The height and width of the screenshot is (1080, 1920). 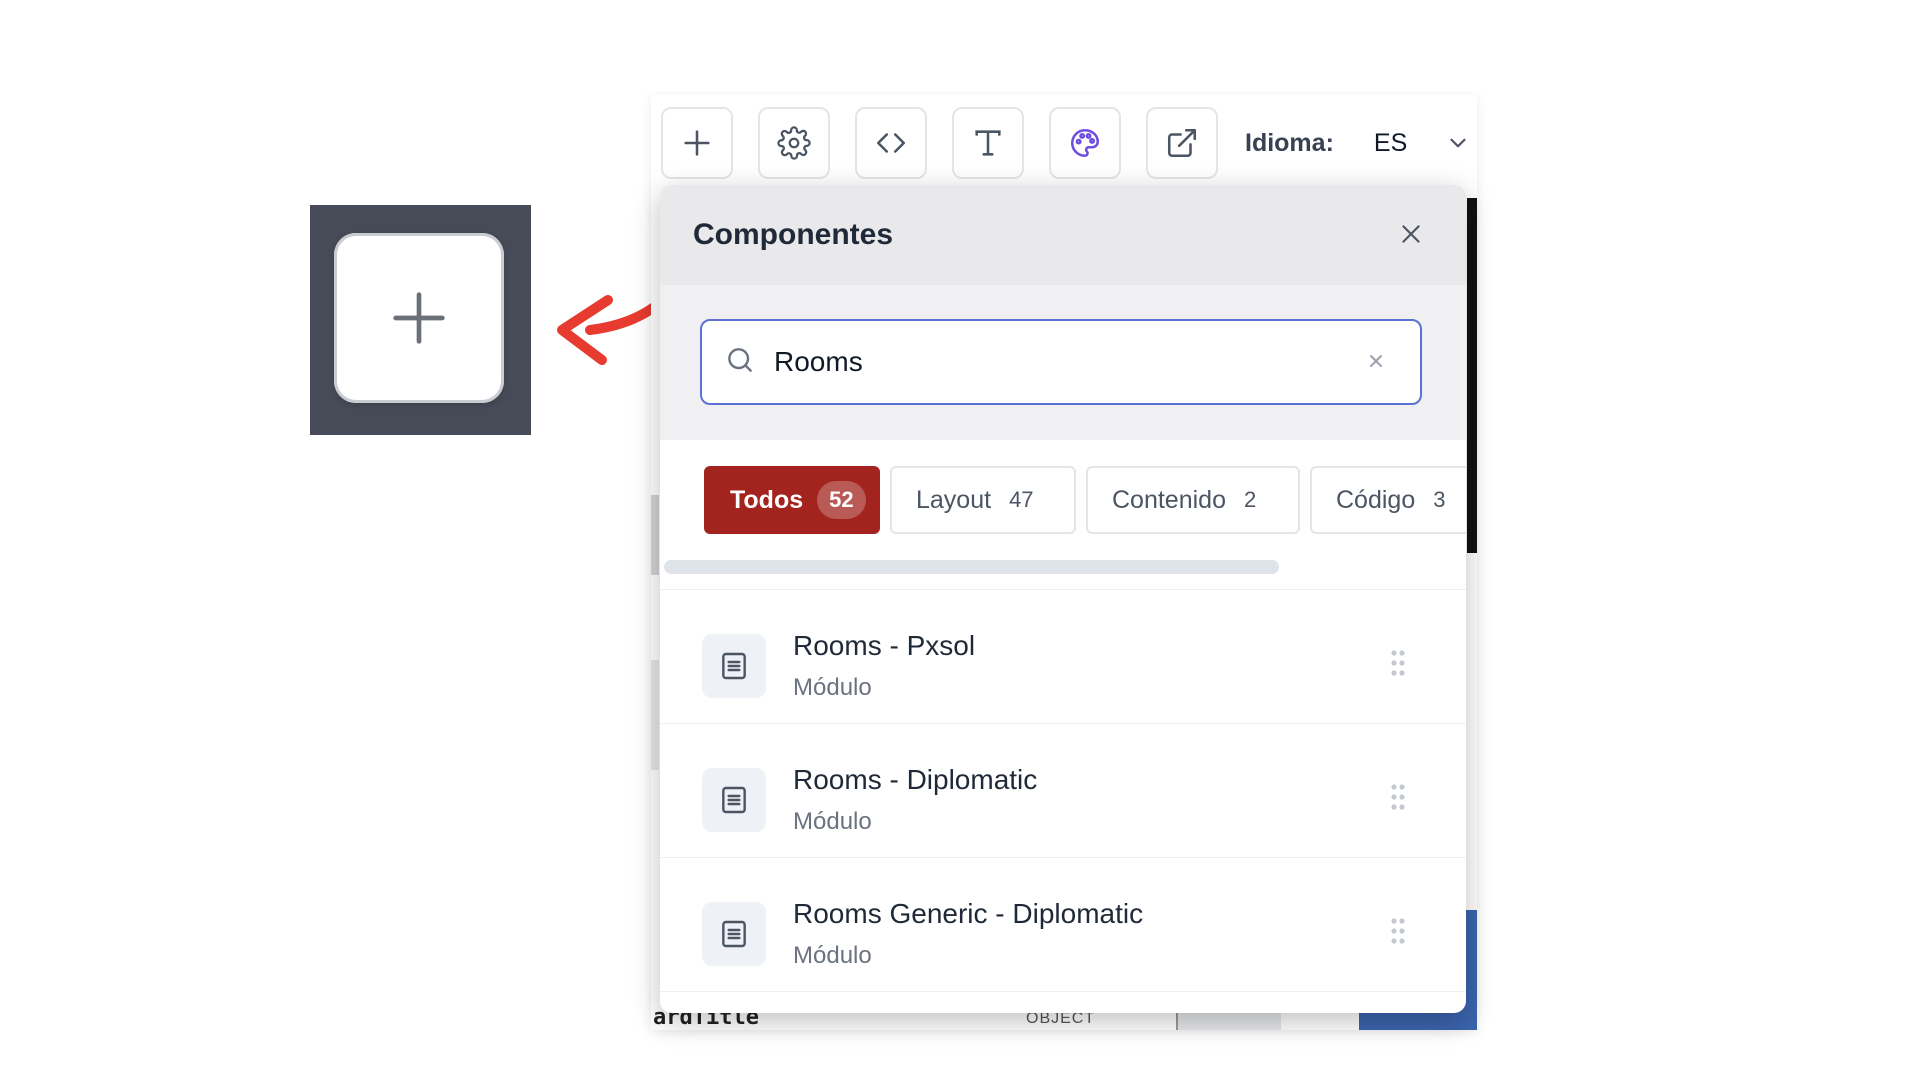 What do you see at coordinates (1063, 235) in the screenshot?
I see `panel-header: Componentes` at bounding box center [1063, 235].